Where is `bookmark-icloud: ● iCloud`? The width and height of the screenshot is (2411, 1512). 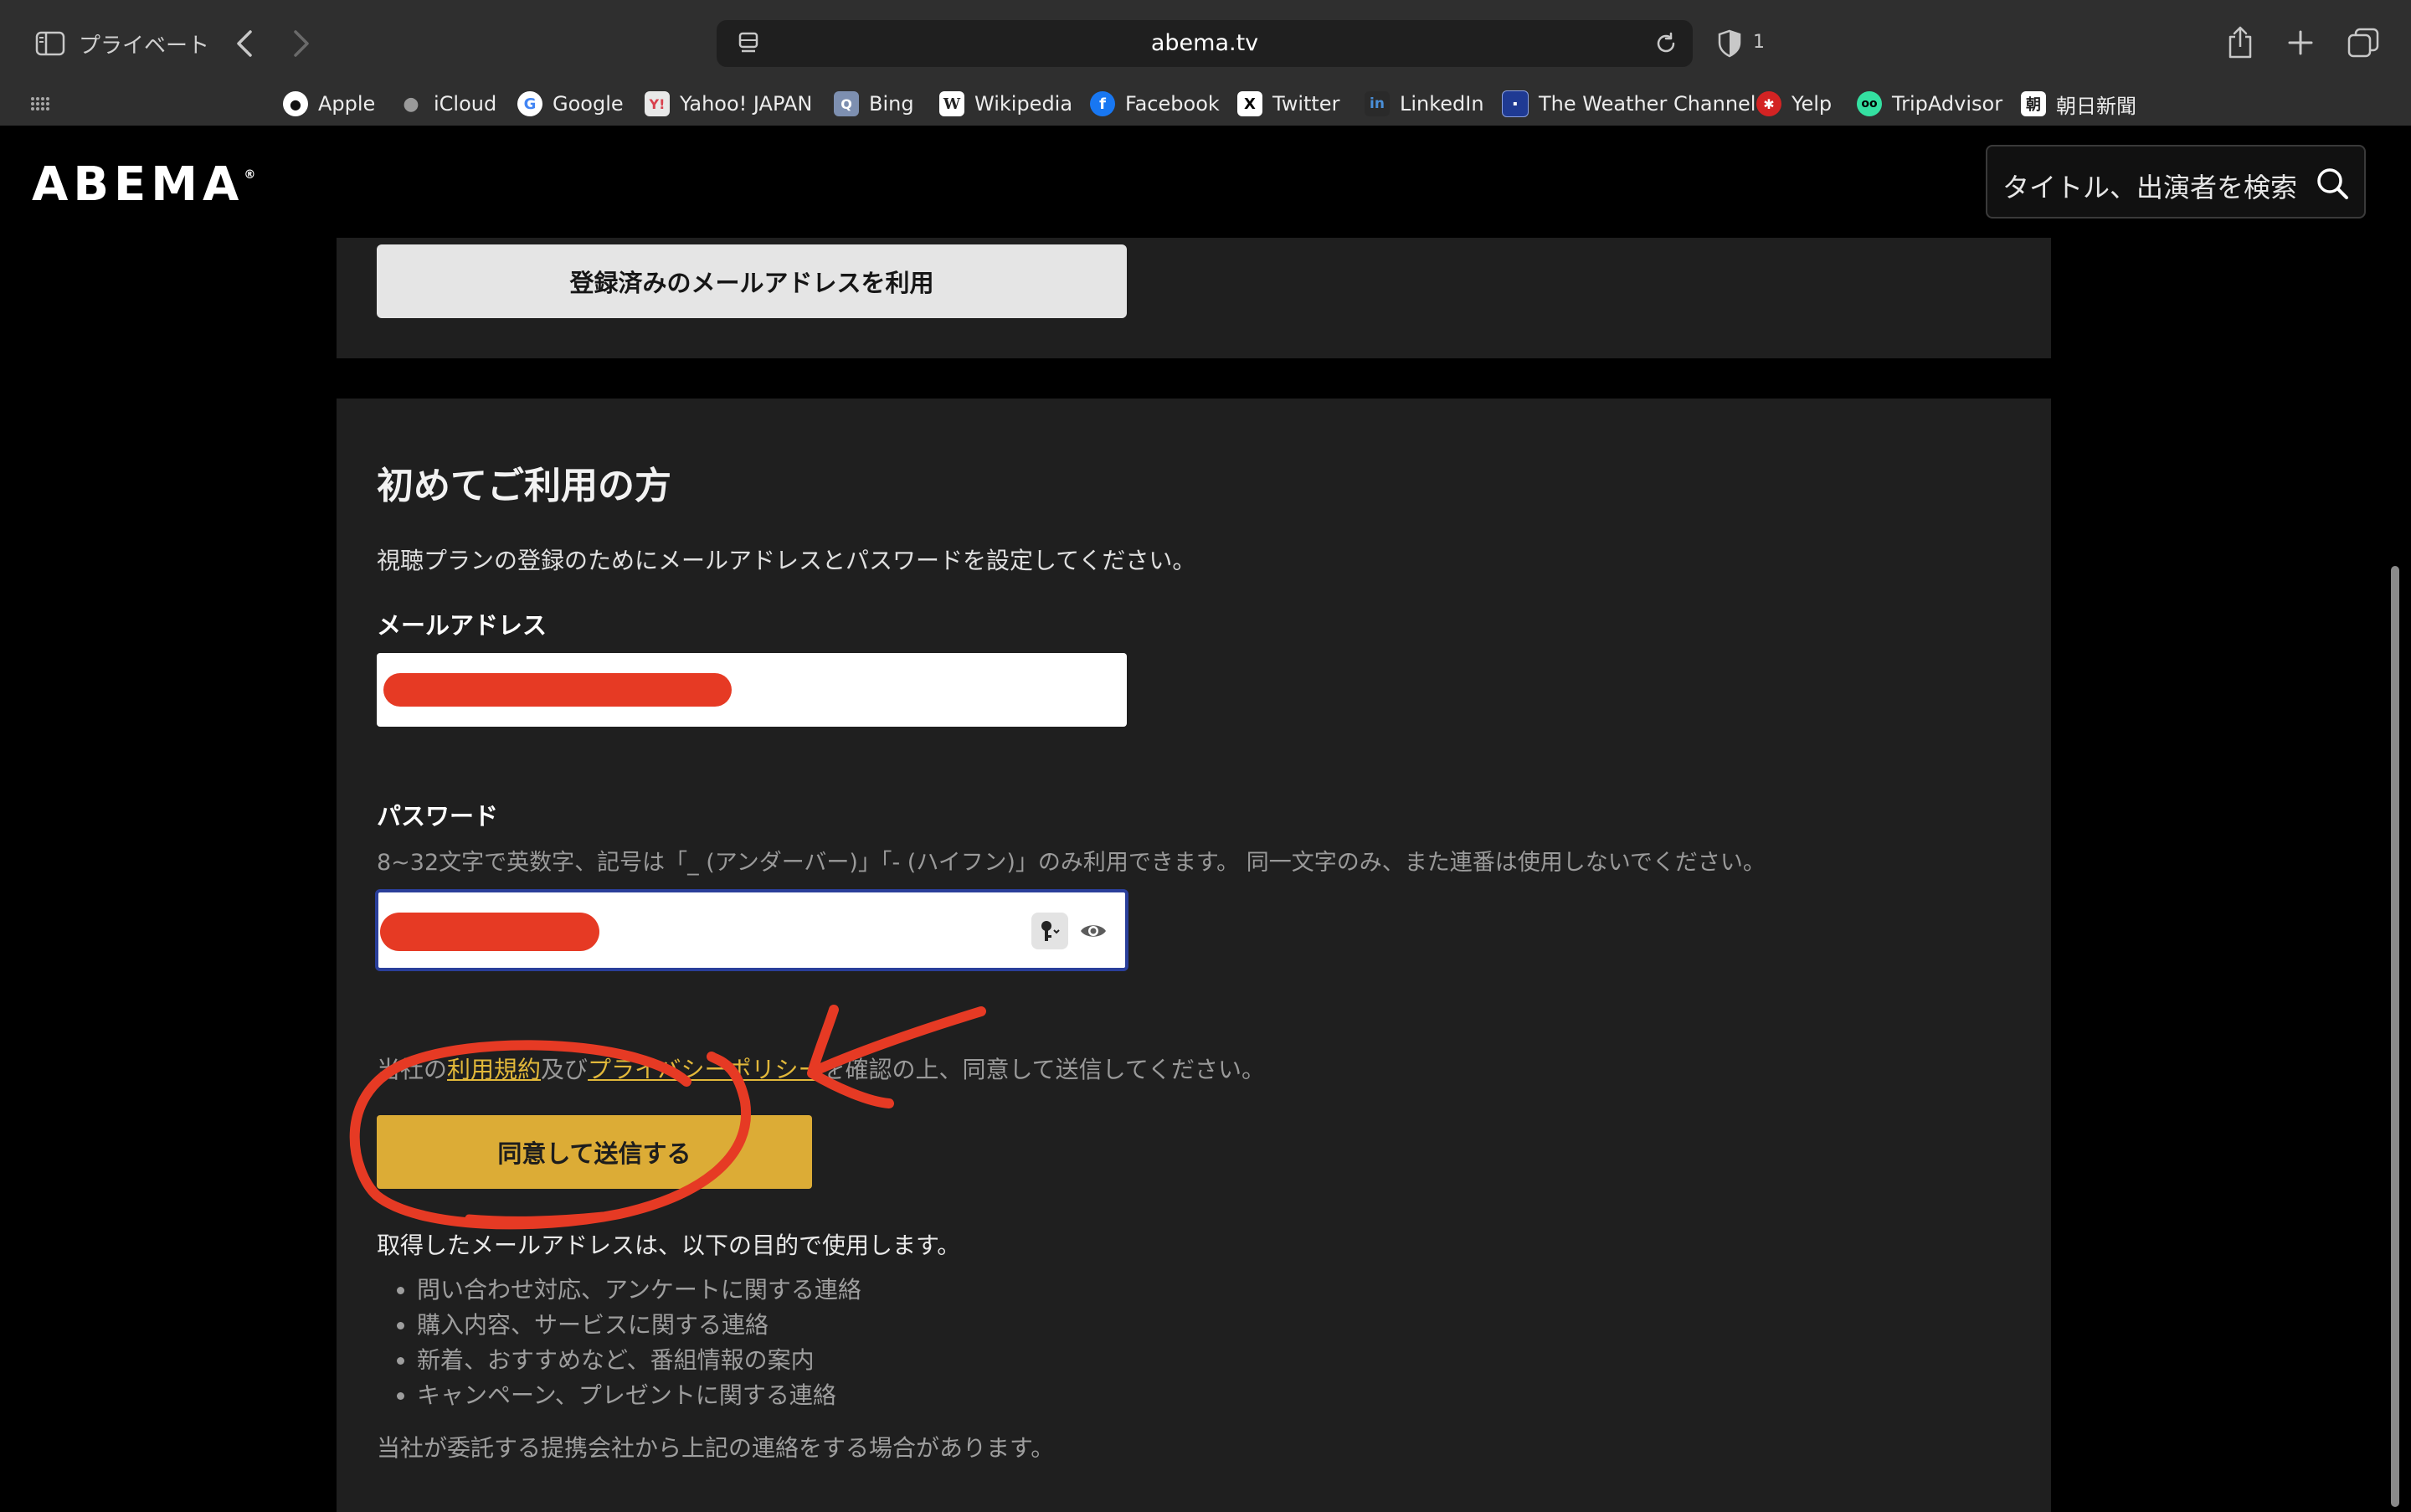
bookmark-icloud: ● iCloud is located at coordinates (447, 104).